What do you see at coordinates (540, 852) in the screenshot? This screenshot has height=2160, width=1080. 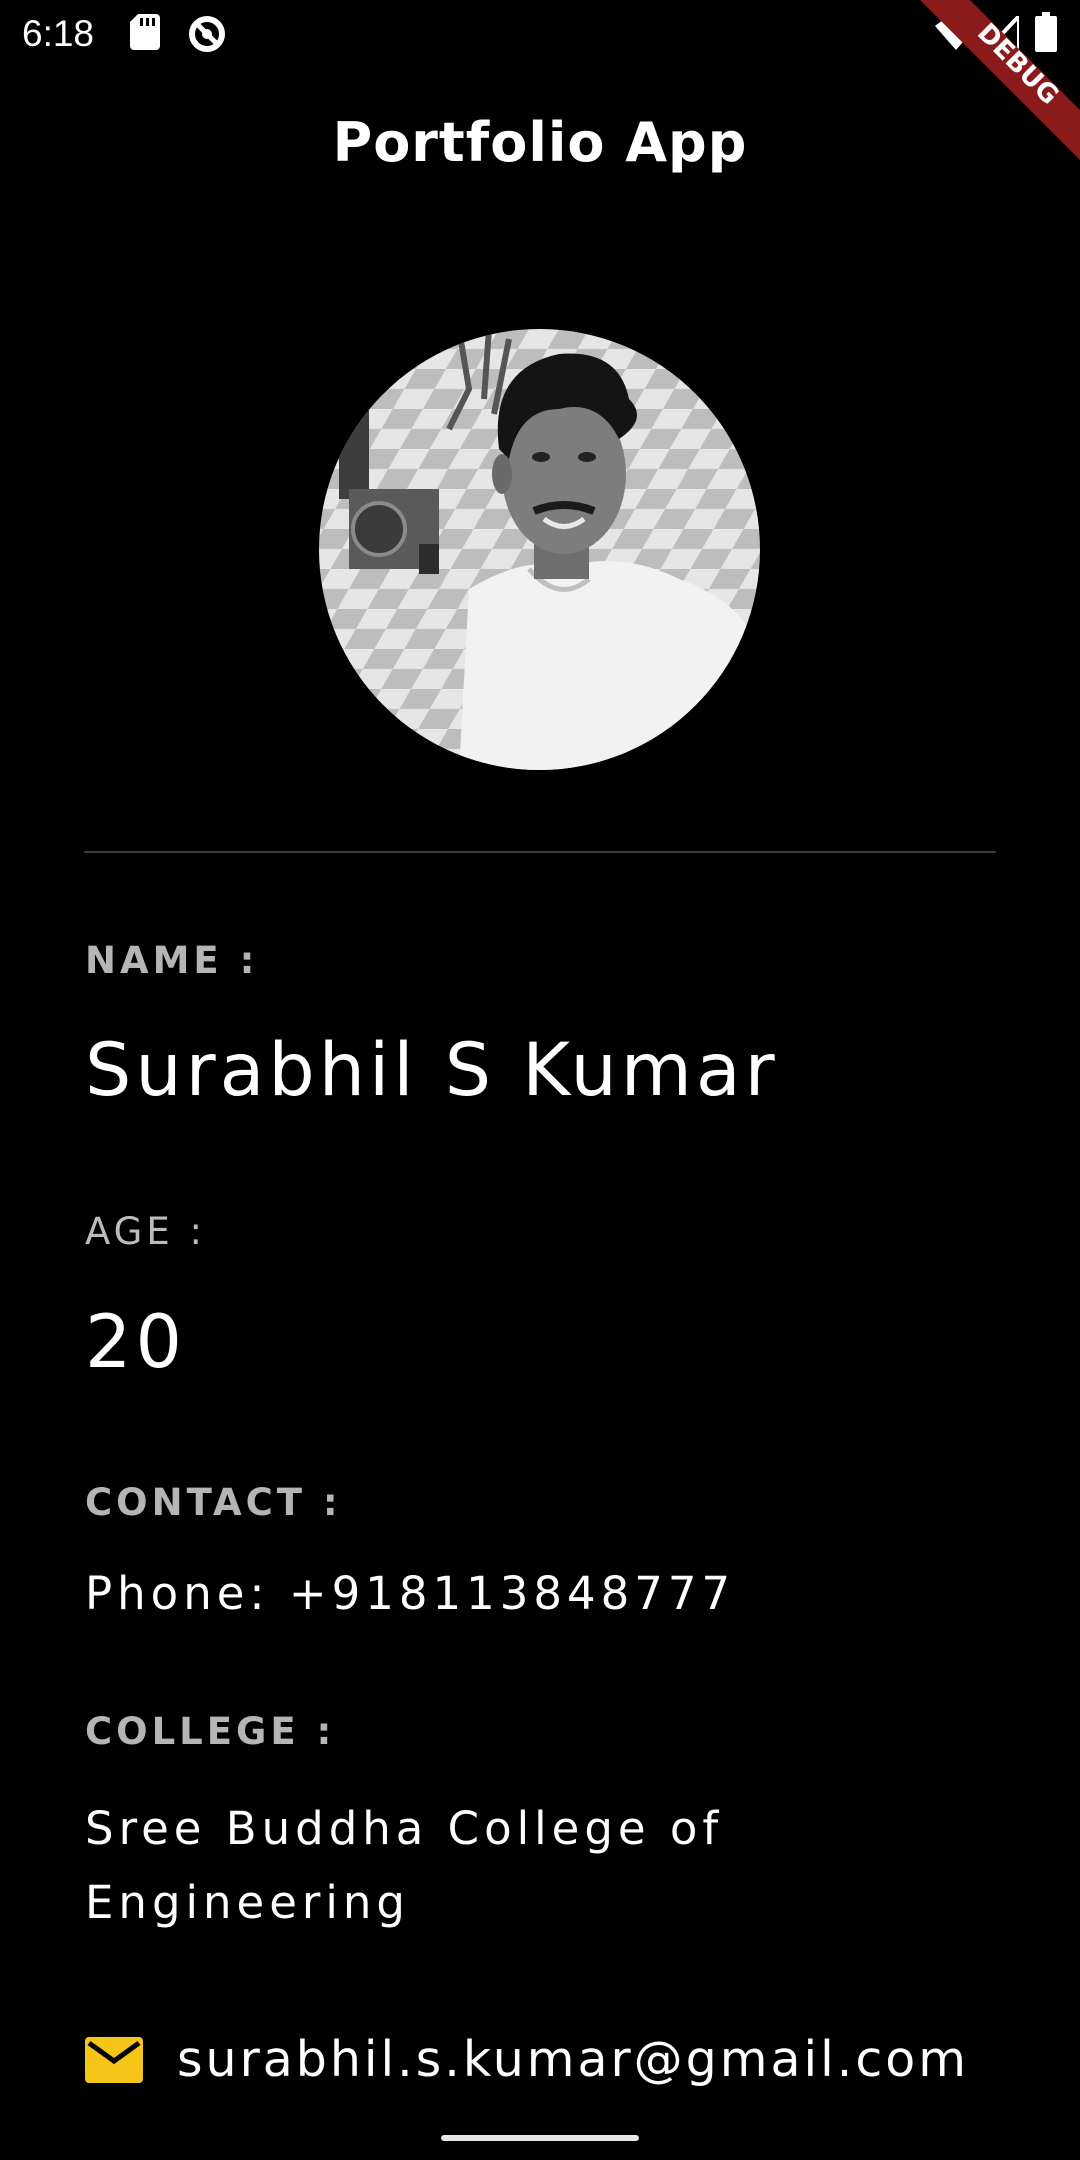 I see `divider` at bounding box center [540, 852].